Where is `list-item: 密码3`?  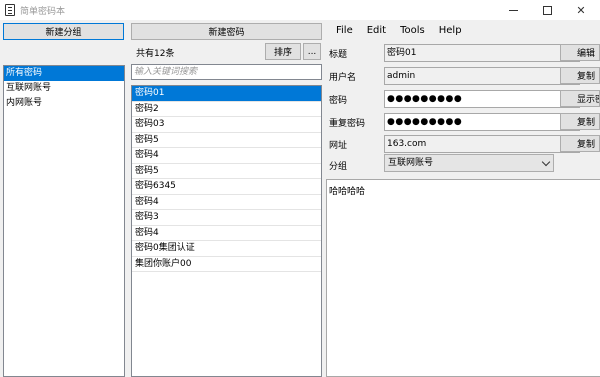 list-item: 密码3 is located at coordinates (226, 218).